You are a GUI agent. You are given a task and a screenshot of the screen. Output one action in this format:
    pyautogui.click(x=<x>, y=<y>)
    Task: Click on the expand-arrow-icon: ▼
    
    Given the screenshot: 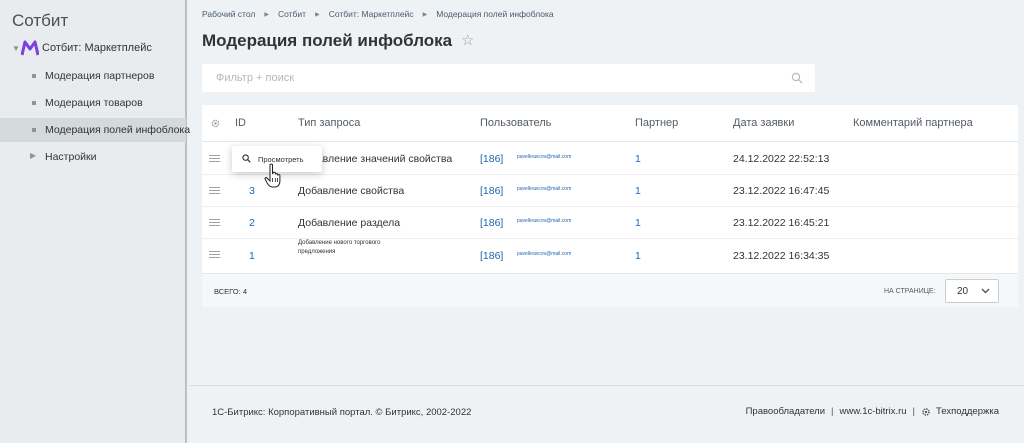 What is the action you would take?
    pyautogui.click(x=16, y=48)
    